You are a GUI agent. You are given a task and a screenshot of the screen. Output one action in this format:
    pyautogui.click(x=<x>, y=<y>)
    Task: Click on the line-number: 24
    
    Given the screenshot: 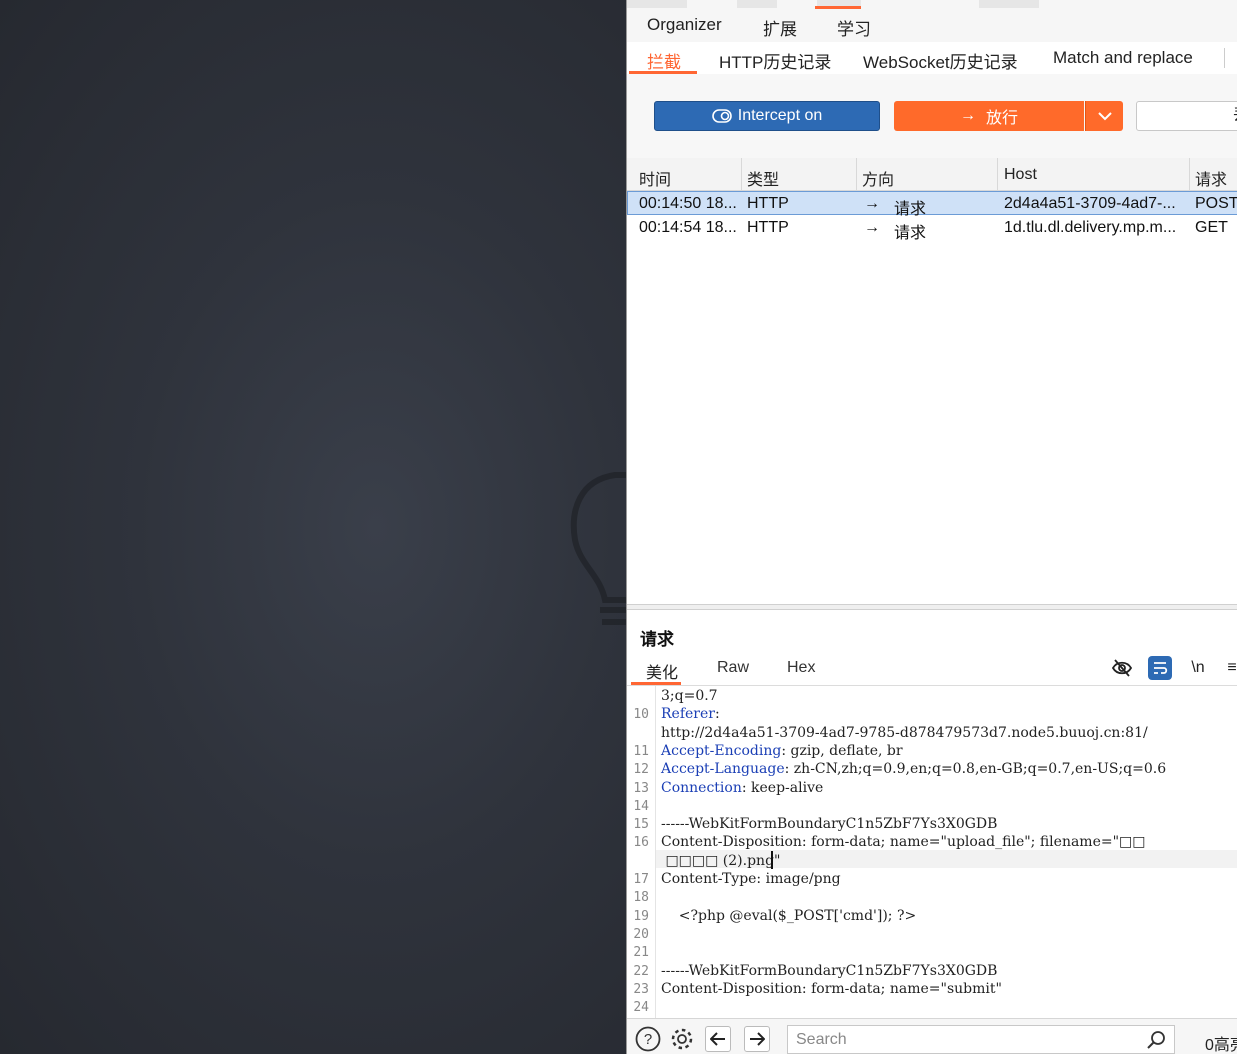 What is the action you would take?
    pyautogui.click(x=641, y=1008)
    